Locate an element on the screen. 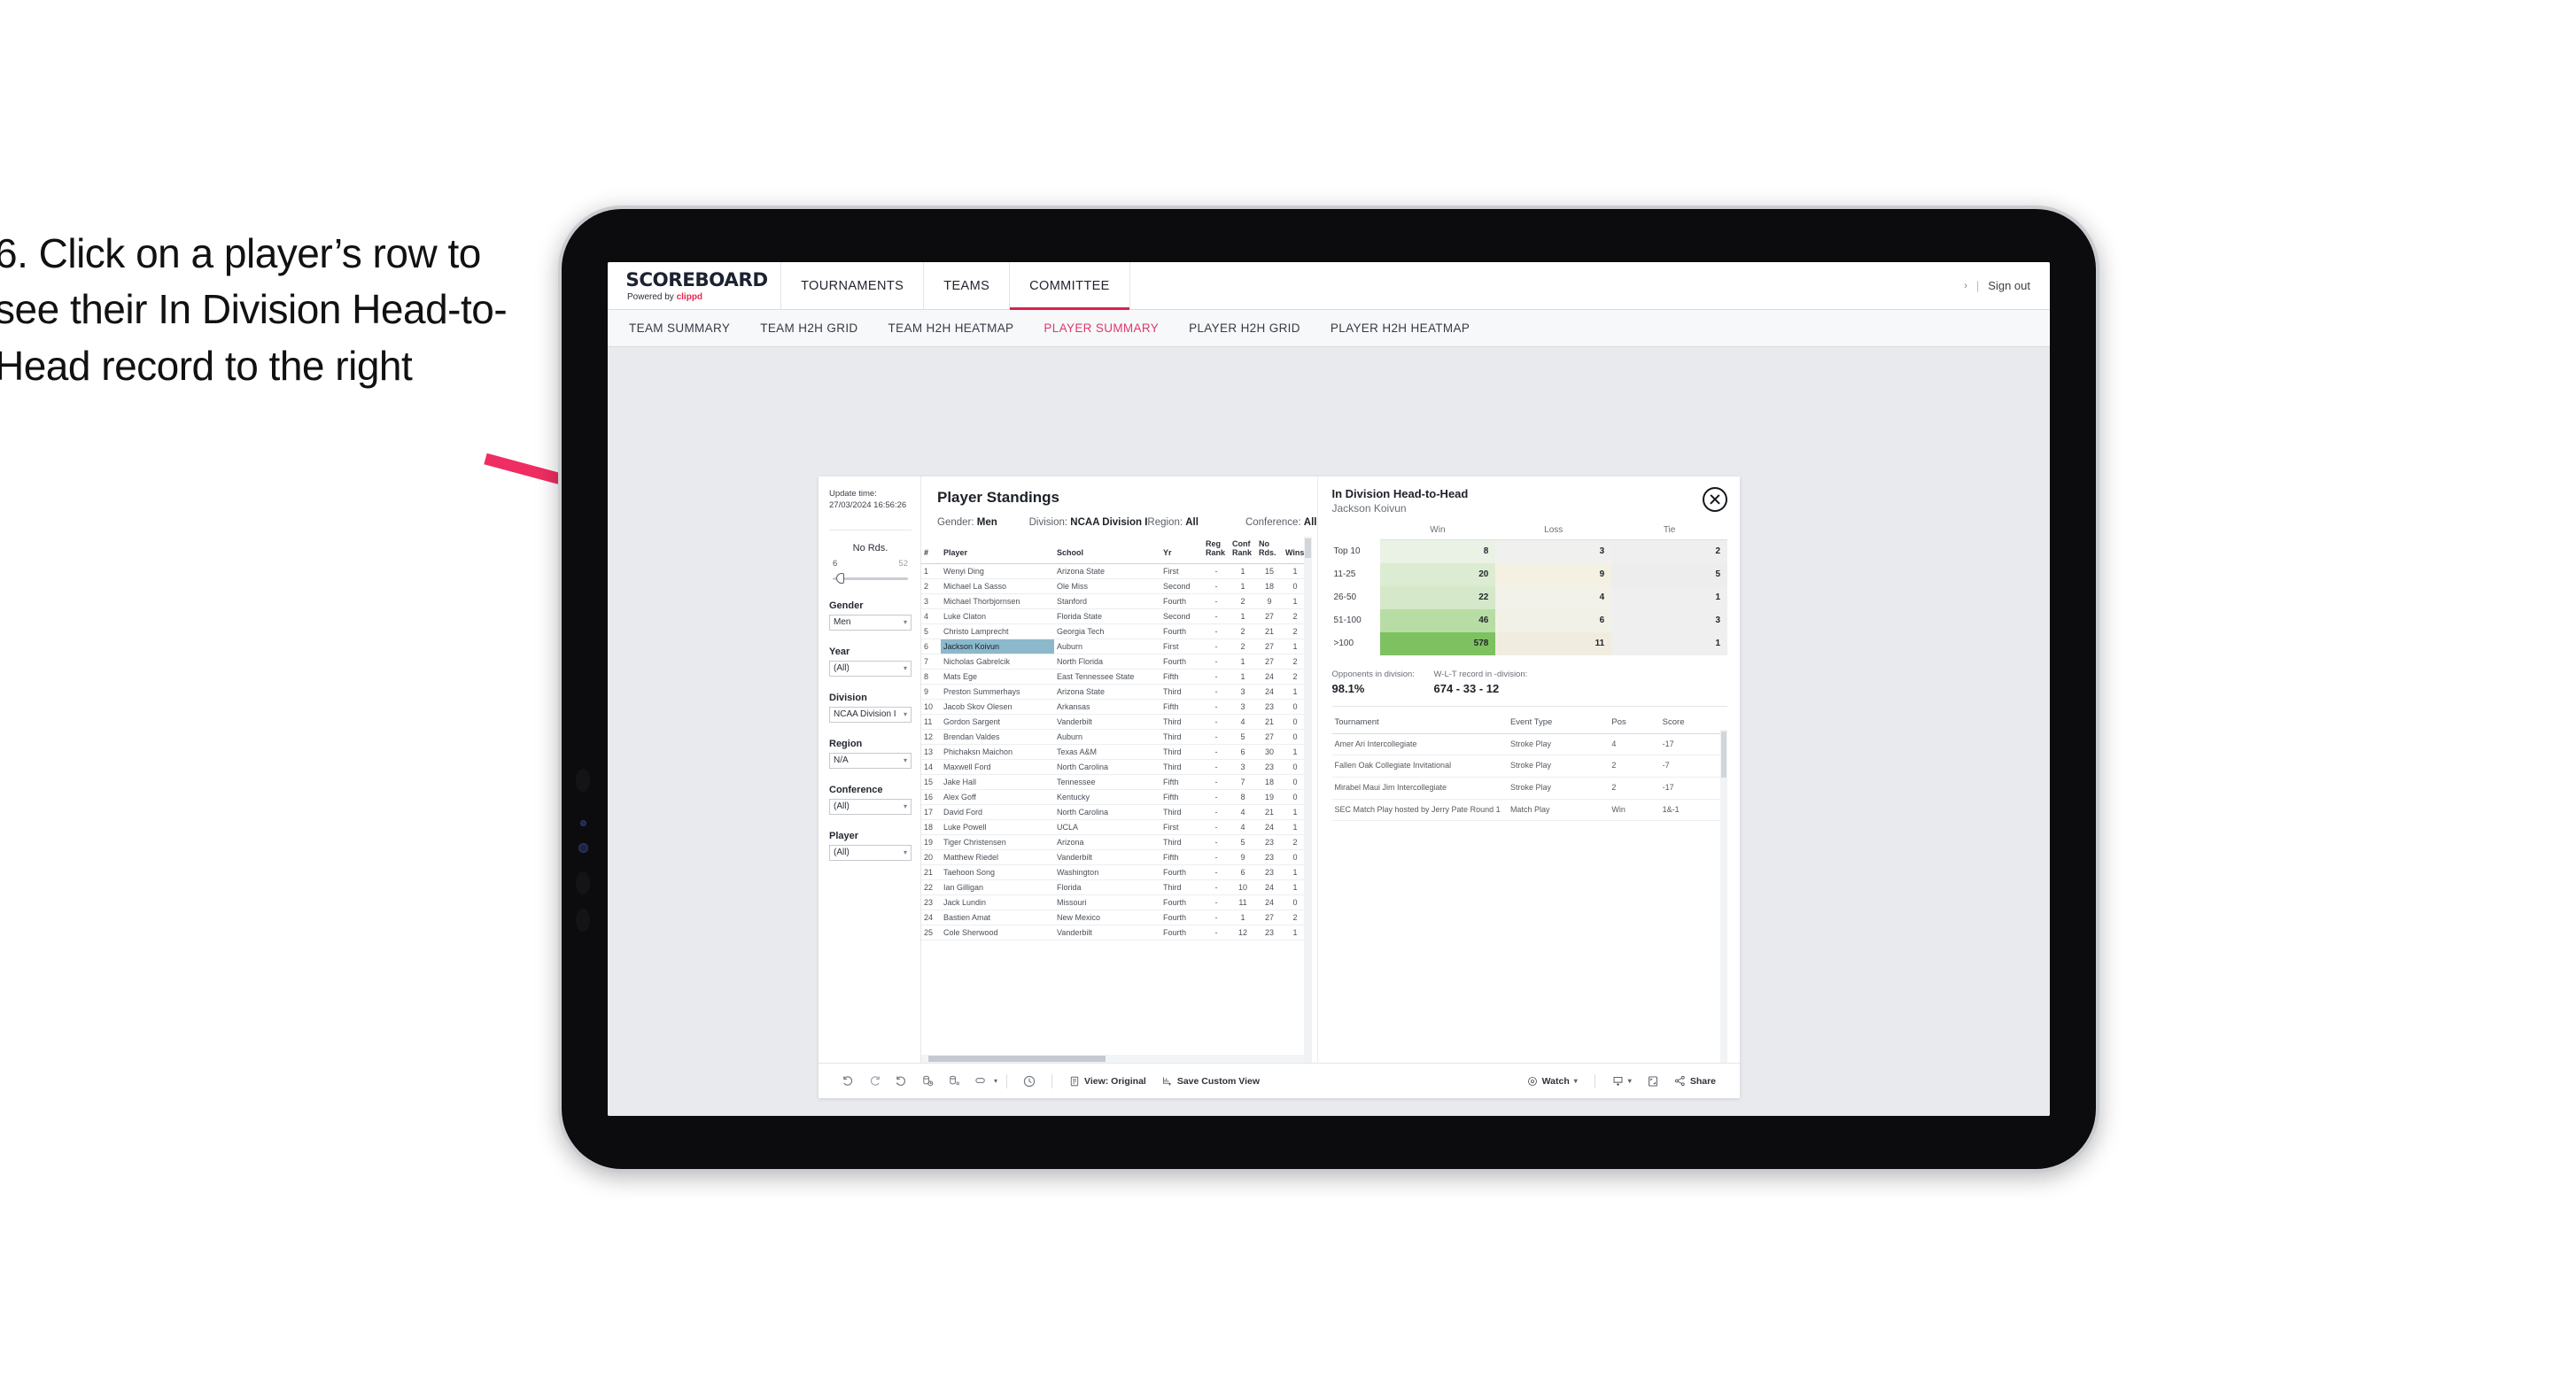  table-row: 2 Michael La Sasso Ole Miss Second -1 18 0 is located at coordinates (1114, 586).